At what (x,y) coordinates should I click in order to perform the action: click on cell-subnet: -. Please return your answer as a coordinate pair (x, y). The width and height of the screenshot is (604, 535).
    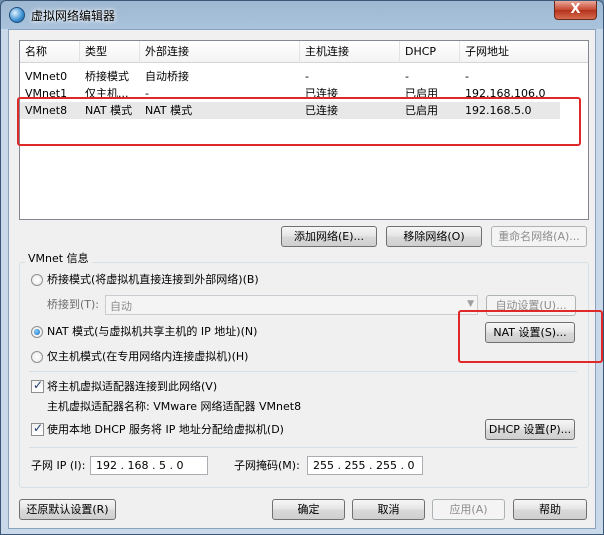
    Looking at the image, I should click on (467, 76).